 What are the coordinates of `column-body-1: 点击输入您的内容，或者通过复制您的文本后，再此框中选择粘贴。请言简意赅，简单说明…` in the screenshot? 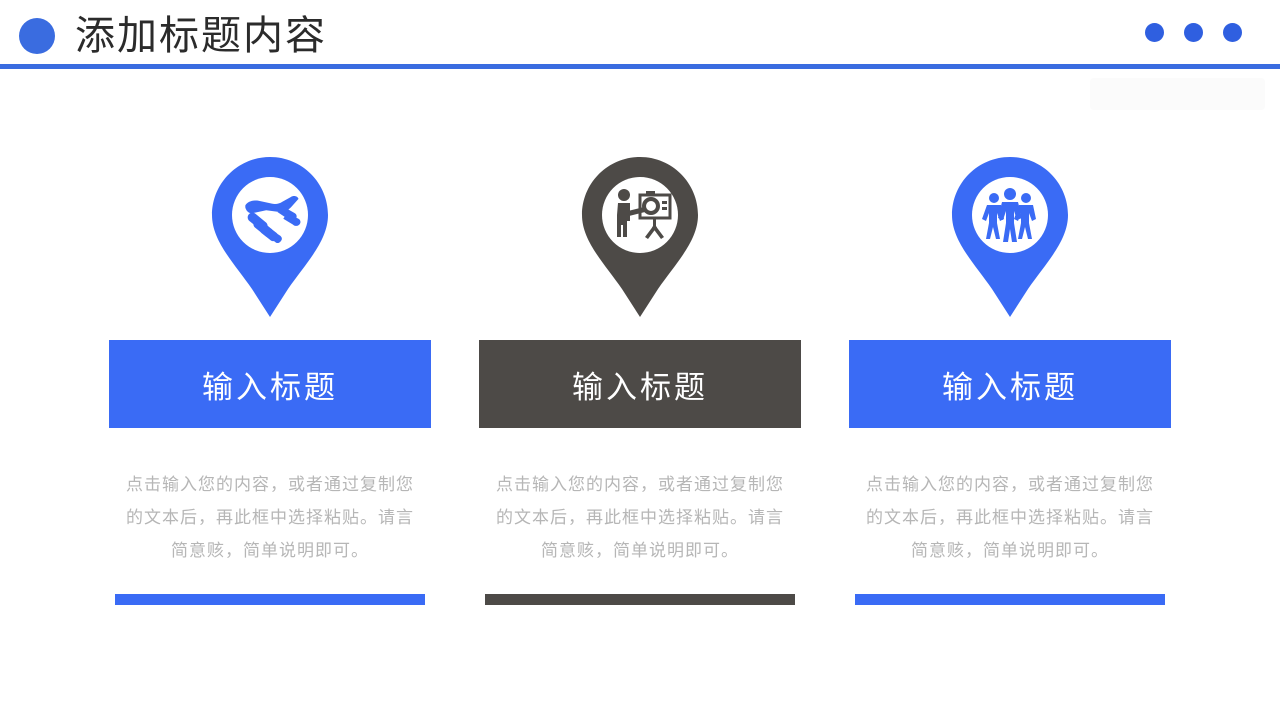 It's located at (270, 517).